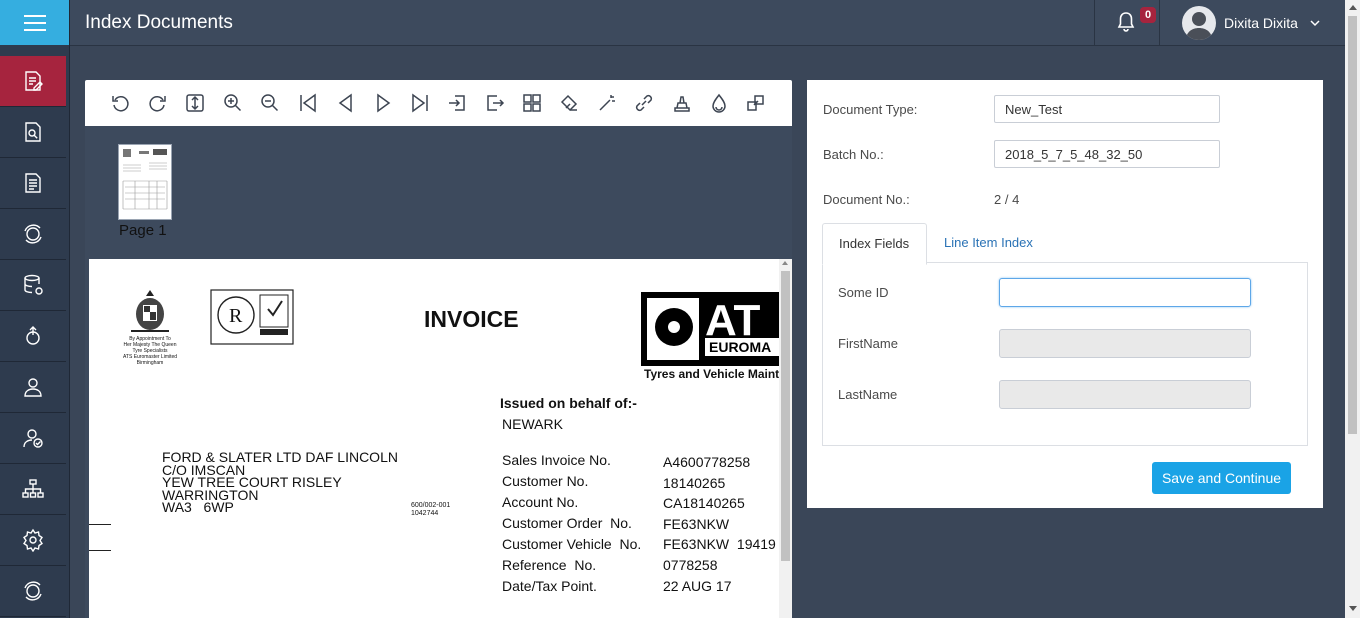 The height and width of the screenshot is (618, 1360). Describe the element at coordinates (1261, 23) in the screenshot. I see `user-name: Dixita Dixita` at that location.